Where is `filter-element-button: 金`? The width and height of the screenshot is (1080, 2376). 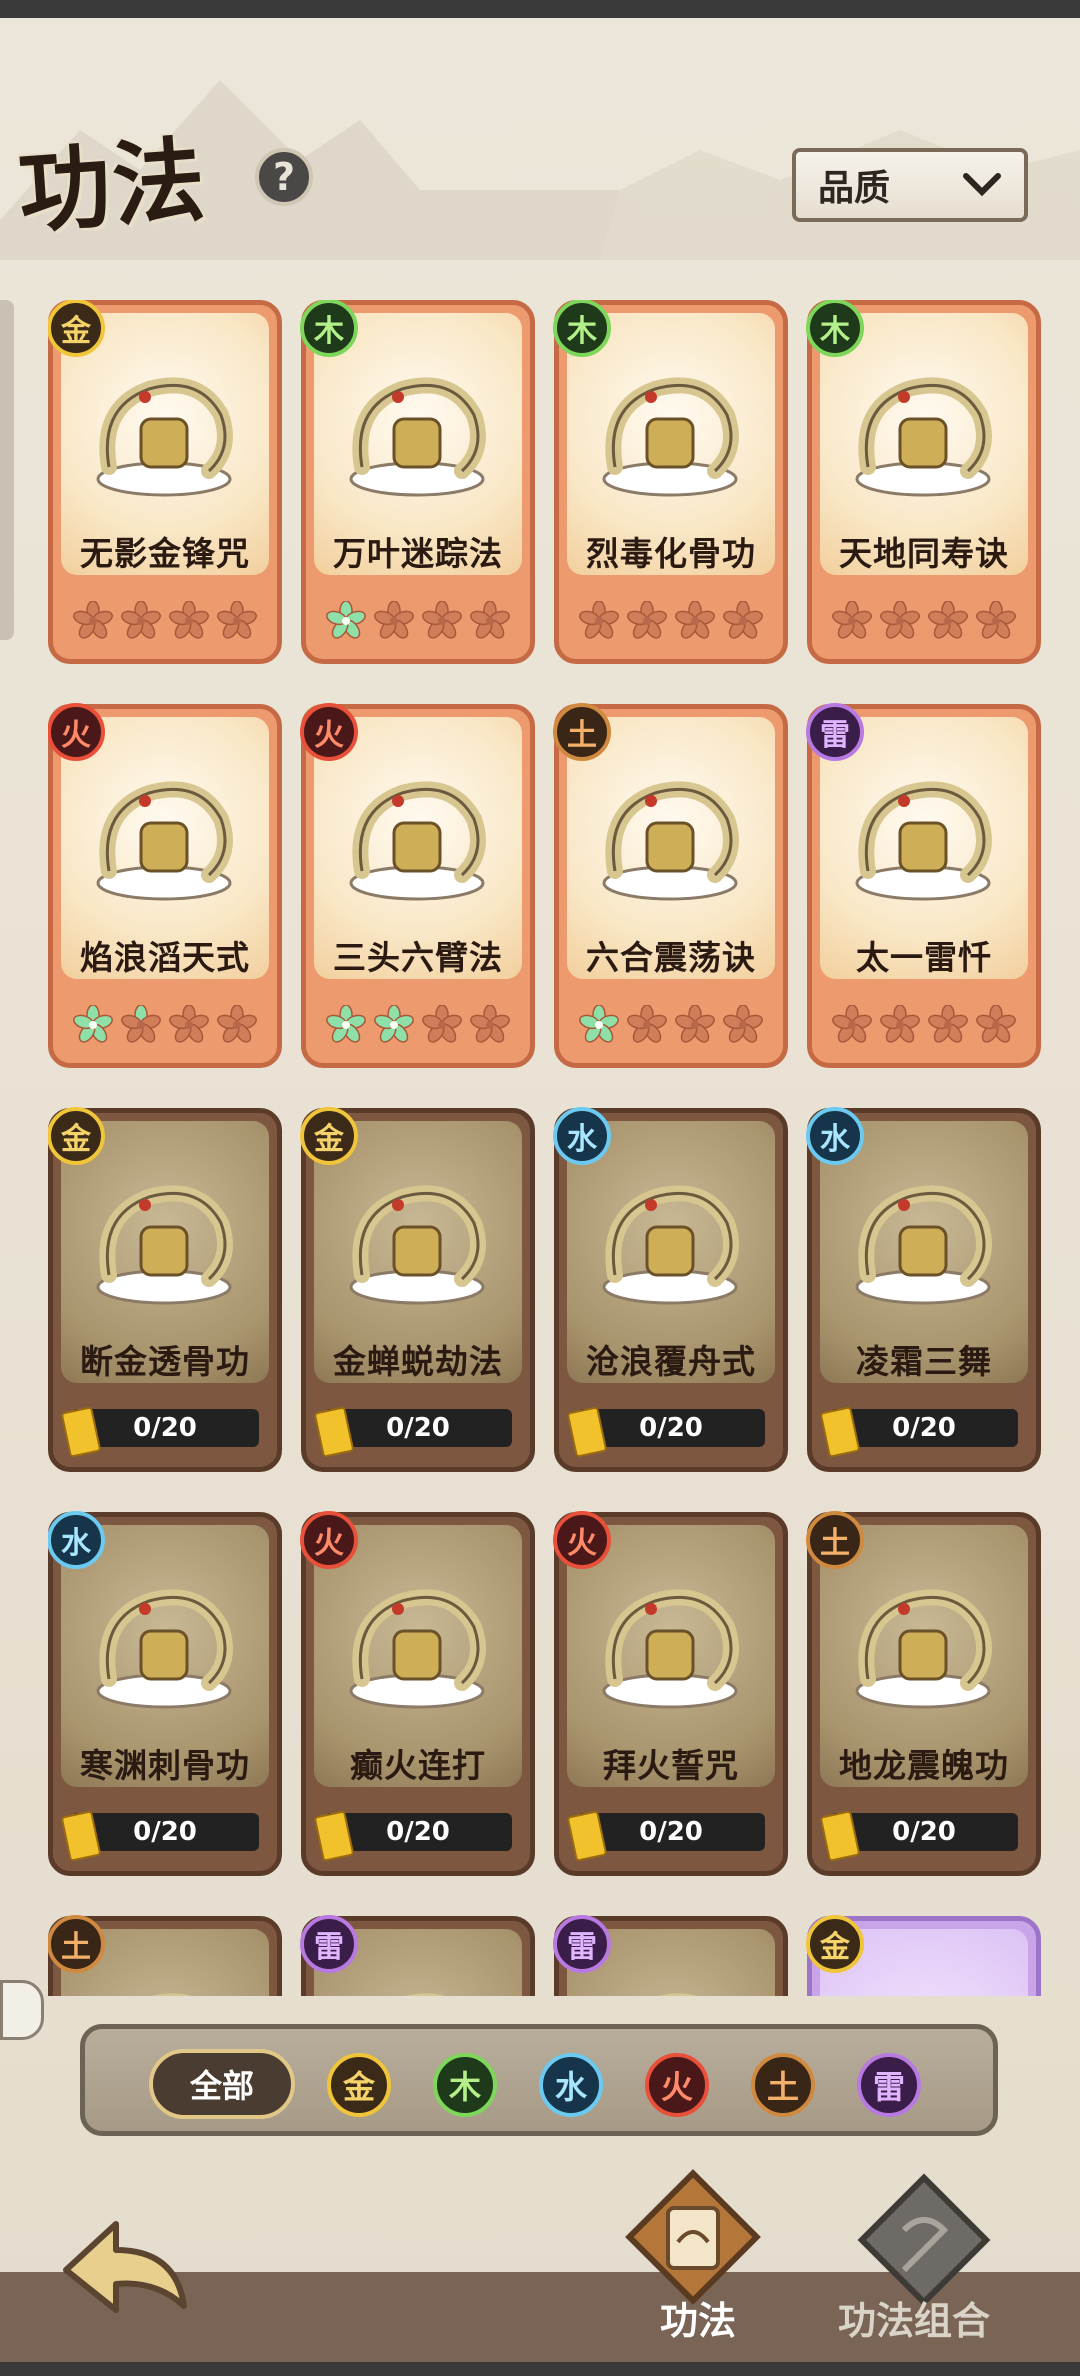
filter-element-button: 金 is located at coordinates (359, 2085).